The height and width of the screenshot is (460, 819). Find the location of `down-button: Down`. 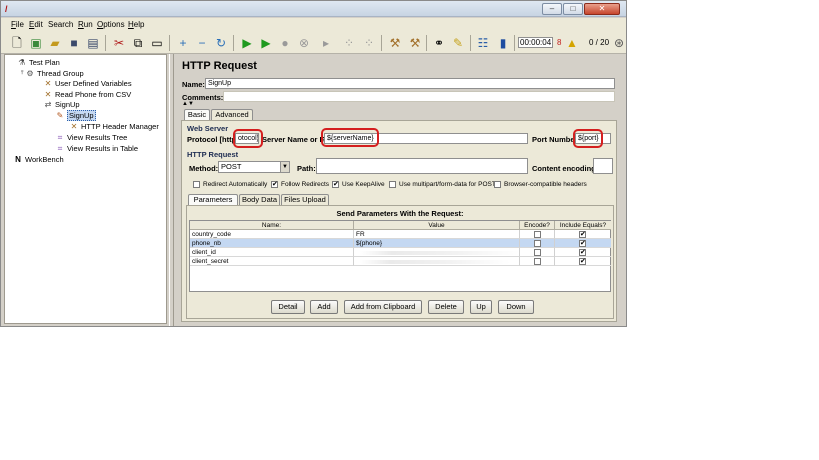

down-button: Down is located at coordinates (516, 307).